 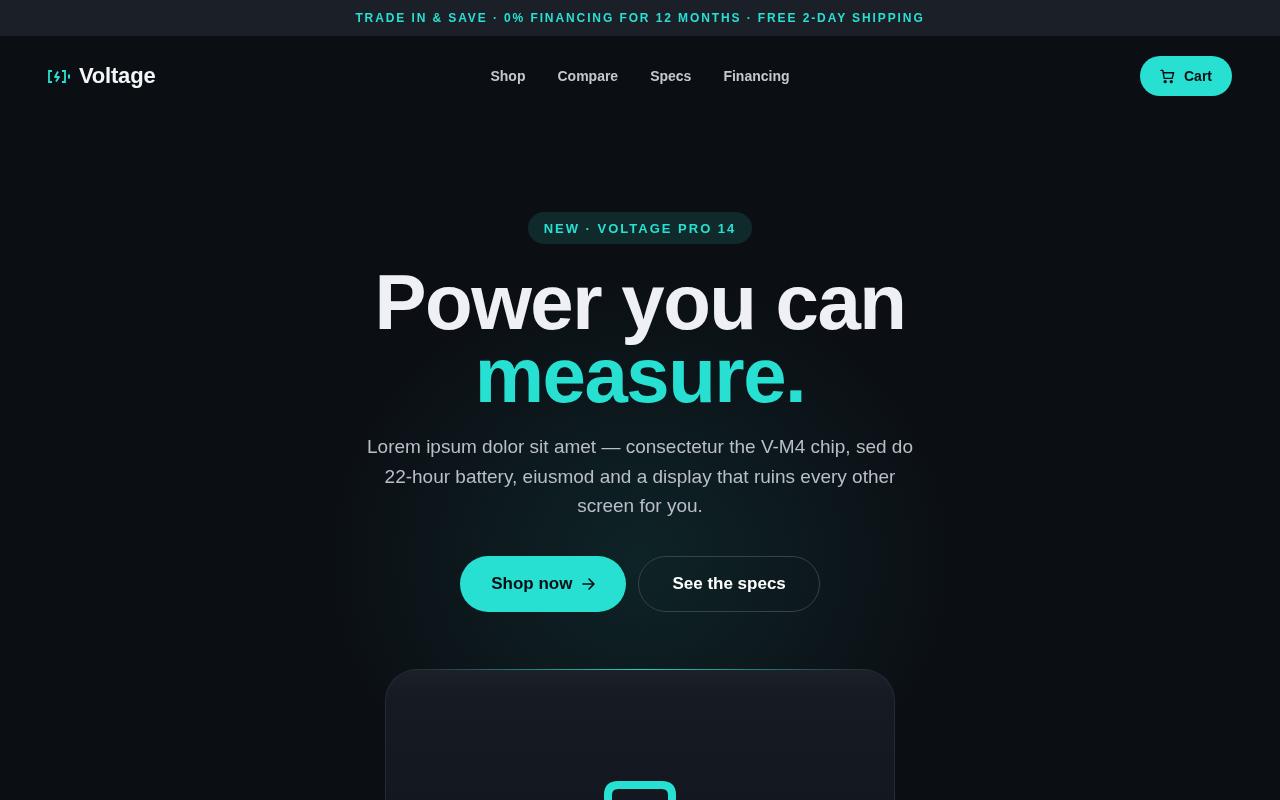 What do you see at coordinates (671, 76) in the screenshot?
I see `nav-link: Specs` at bounding box center [671, 76].